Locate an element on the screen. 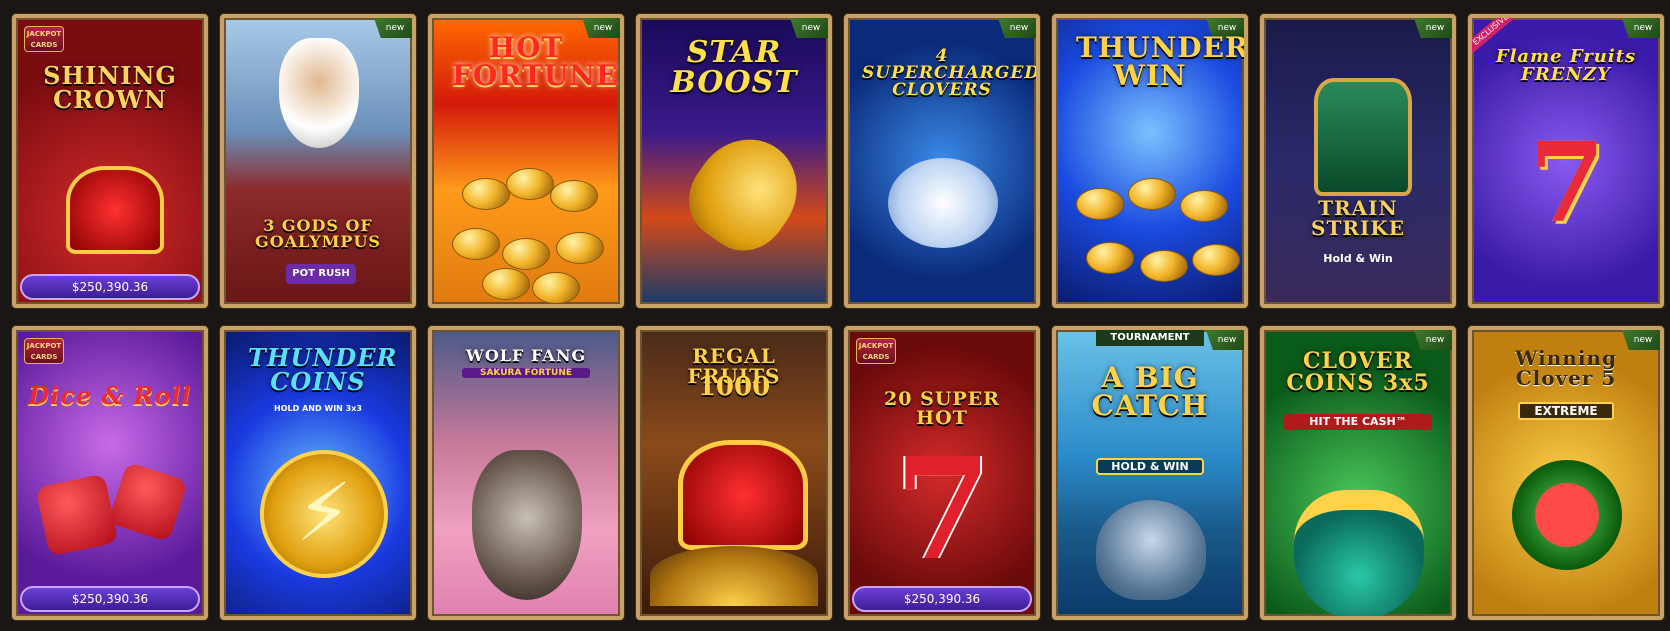 This screenshot has width=1670, height=631. game-subtitle: HOLD & WIN is located at coordinates (1150, 466).